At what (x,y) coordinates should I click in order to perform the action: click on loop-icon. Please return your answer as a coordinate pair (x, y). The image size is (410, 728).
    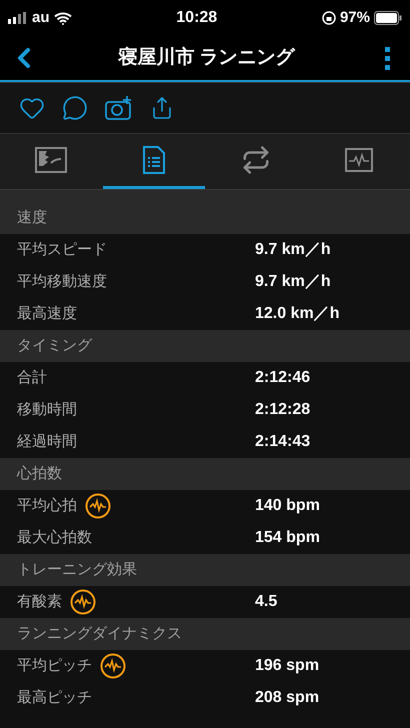
    Looking at the image, I should click on (256, 160).